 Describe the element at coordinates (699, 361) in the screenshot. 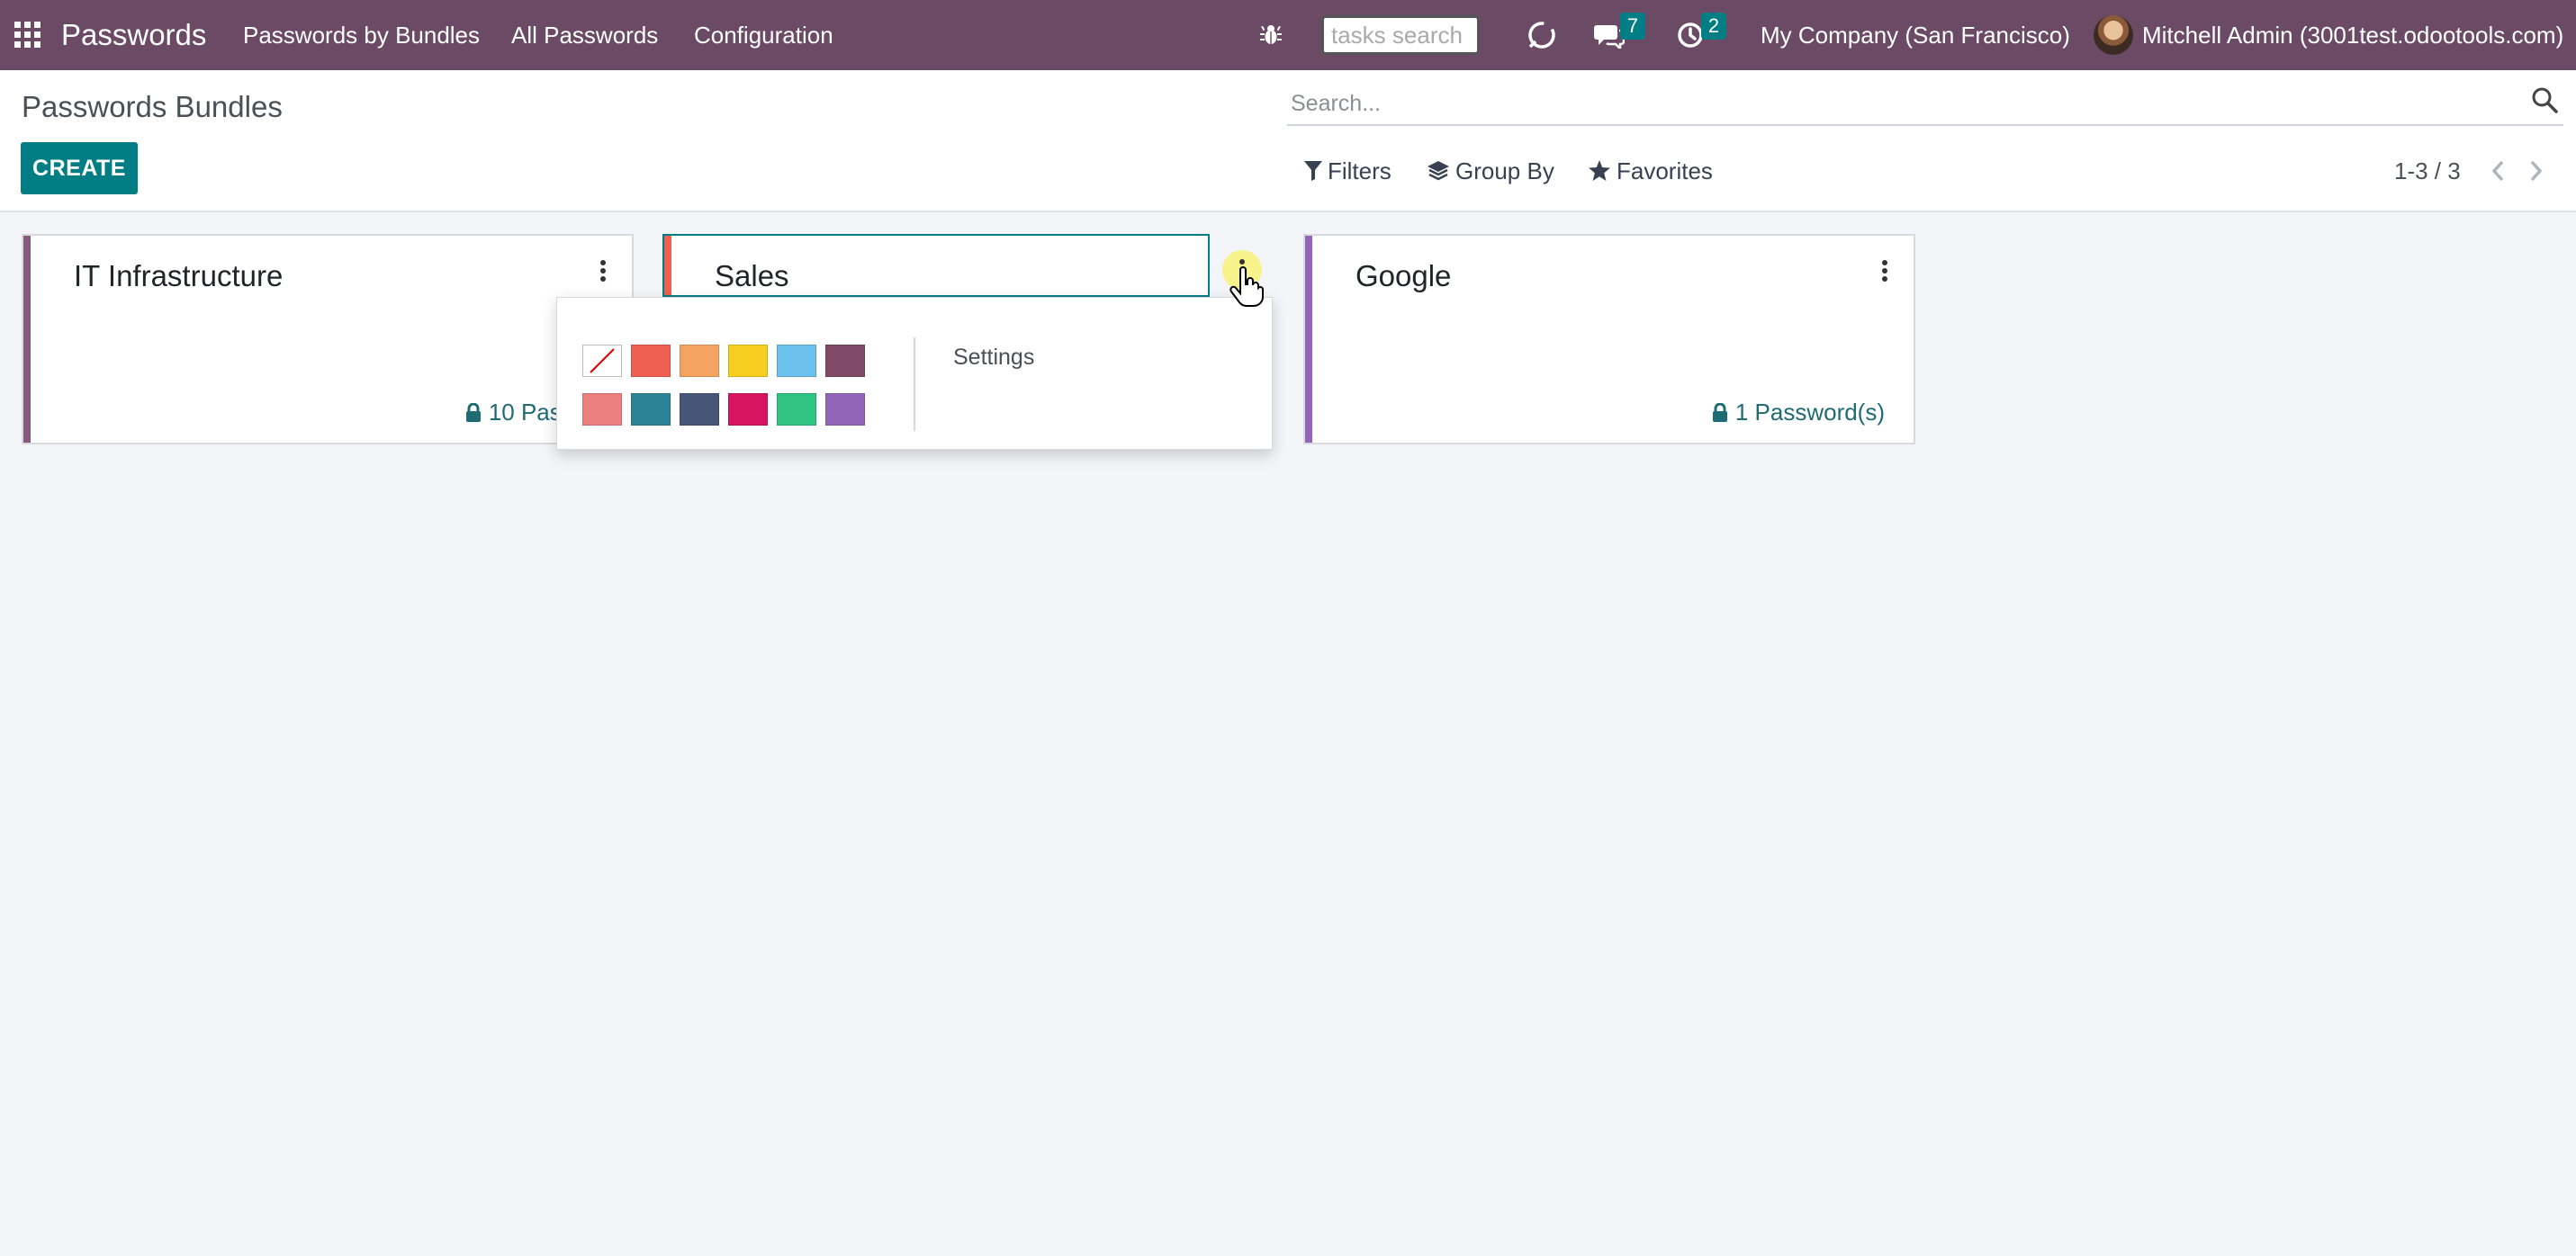

I see `color-swatch-orange` at that location.